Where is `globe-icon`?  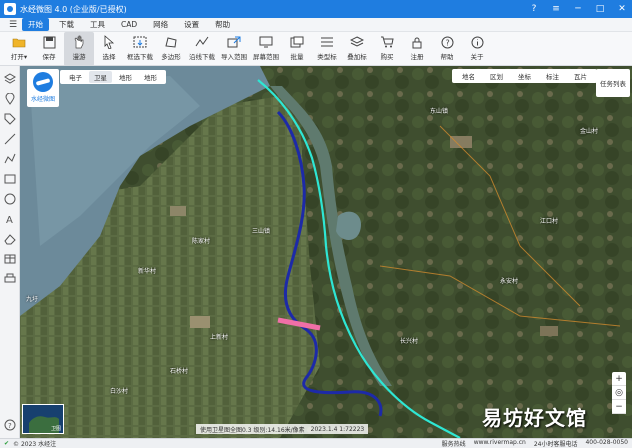 globe-icon is located at coordinates (43, 82).